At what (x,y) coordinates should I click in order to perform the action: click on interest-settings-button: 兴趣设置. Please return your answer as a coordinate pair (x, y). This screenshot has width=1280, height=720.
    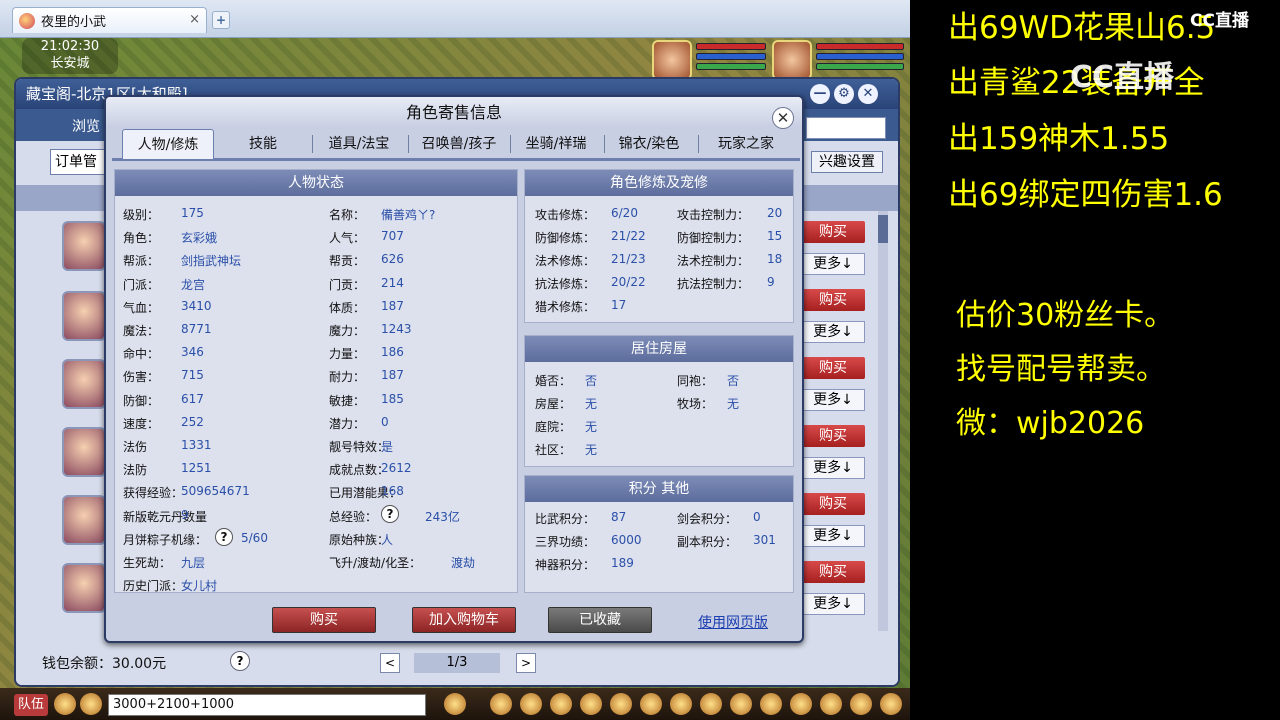
    Looking at the image, I should click on (847, 162).